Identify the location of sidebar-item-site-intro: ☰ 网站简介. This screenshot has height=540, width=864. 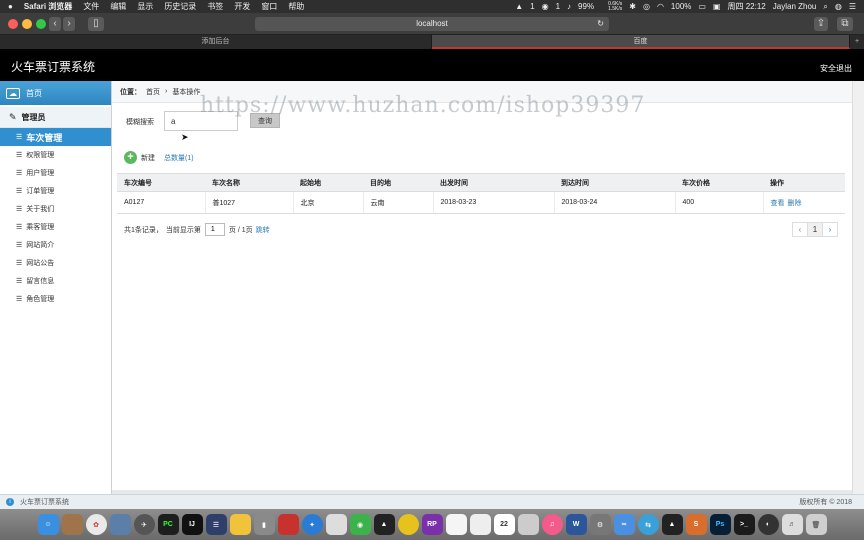
(55, 245).